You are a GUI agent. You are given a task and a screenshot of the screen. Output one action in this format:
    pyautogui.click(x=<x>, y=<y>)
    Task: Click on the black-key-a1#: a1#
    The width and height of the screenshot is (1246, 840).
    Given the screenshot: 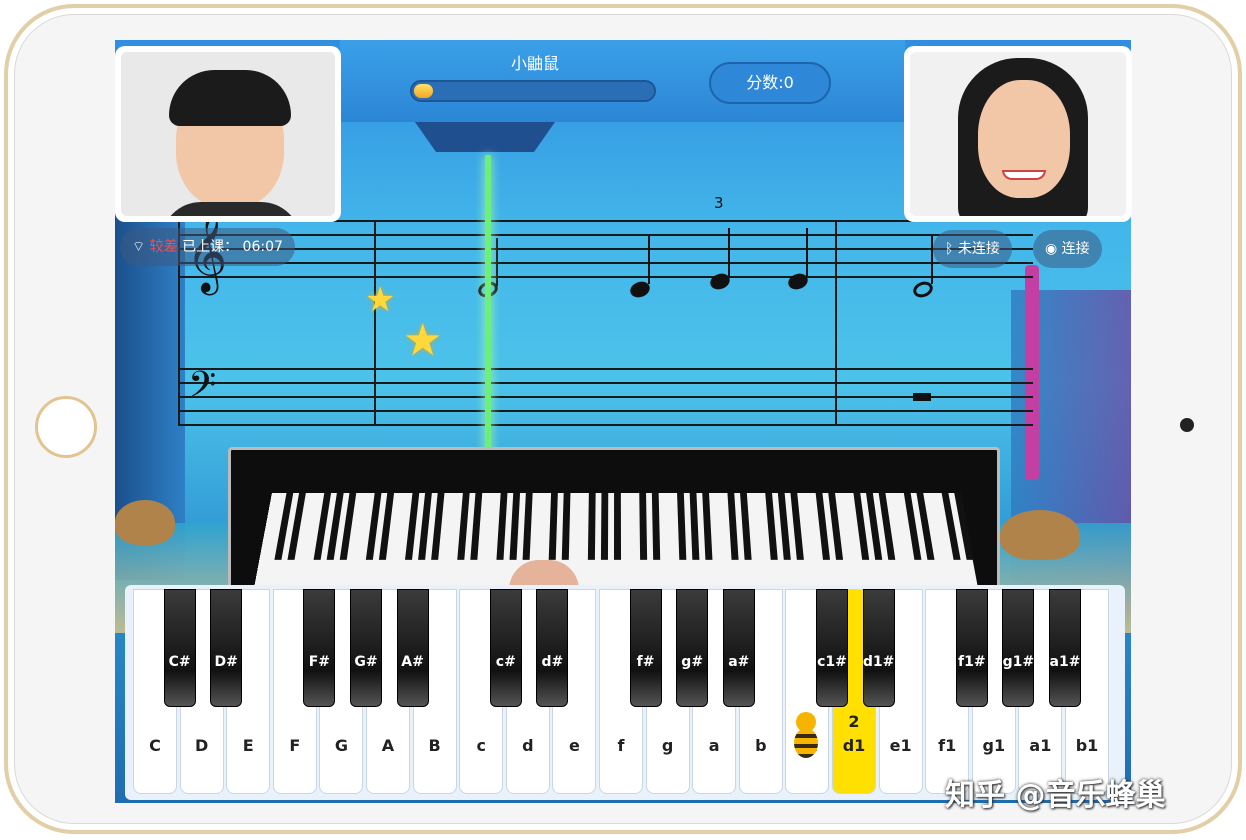 What is the action you would take?
    pyautogui.click(x=1065, y=648)
    